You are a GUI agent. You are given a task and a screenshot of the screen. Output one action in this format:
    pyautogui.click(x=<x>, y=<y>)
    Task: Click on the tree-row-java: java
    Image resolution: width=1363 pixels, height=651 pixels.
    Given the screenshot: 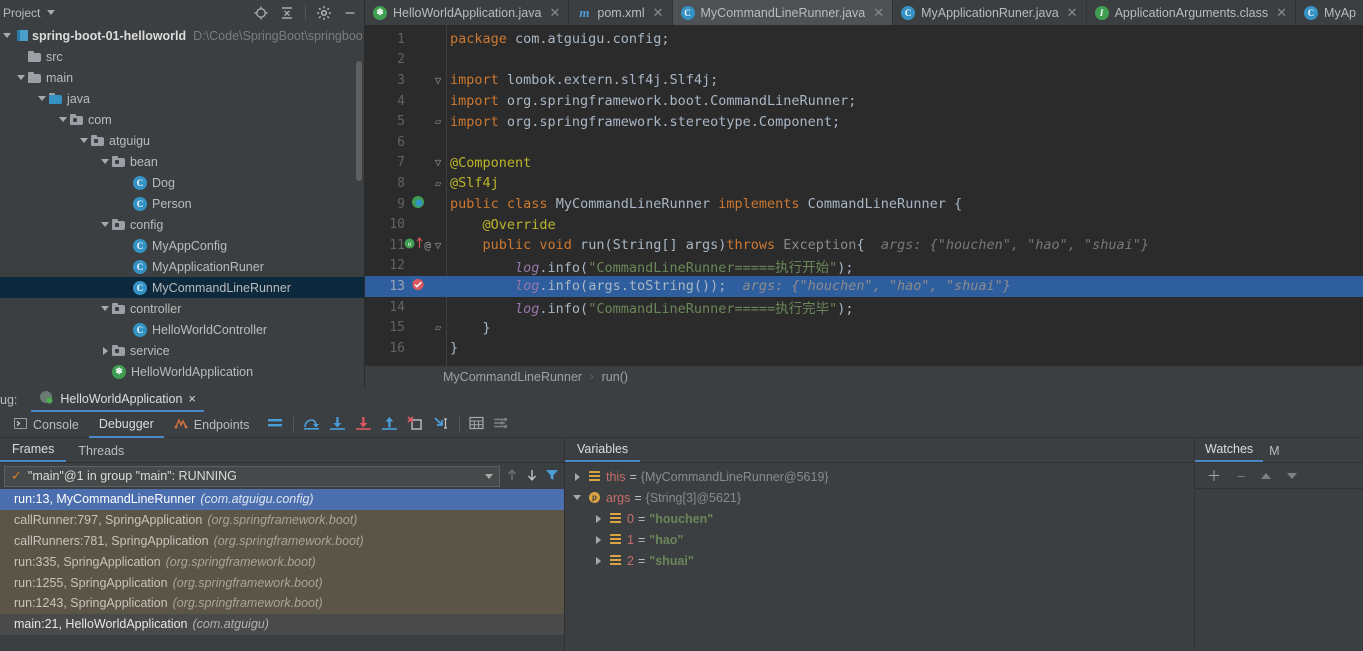 What is the action you would take?
    pyautogui.click(x=182, y=98)
    